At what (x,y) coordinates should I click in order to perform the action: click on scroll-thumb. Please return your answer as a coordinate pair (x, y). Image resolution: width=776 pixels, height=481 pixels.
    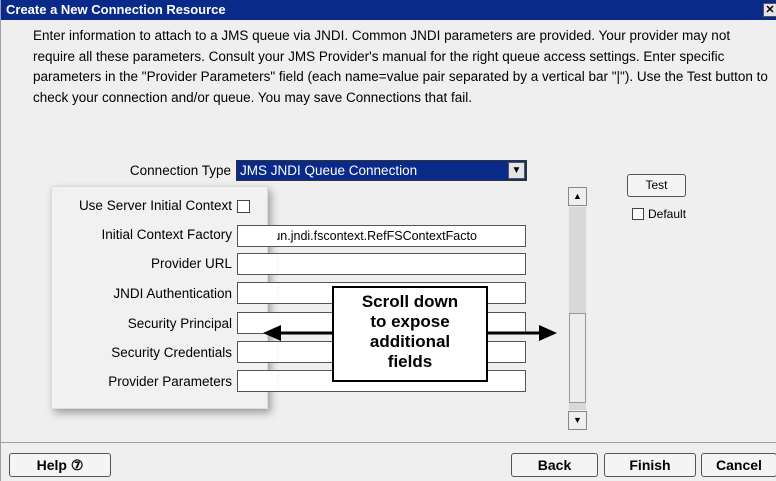
    Looking at the image, I should click on (577, 358).